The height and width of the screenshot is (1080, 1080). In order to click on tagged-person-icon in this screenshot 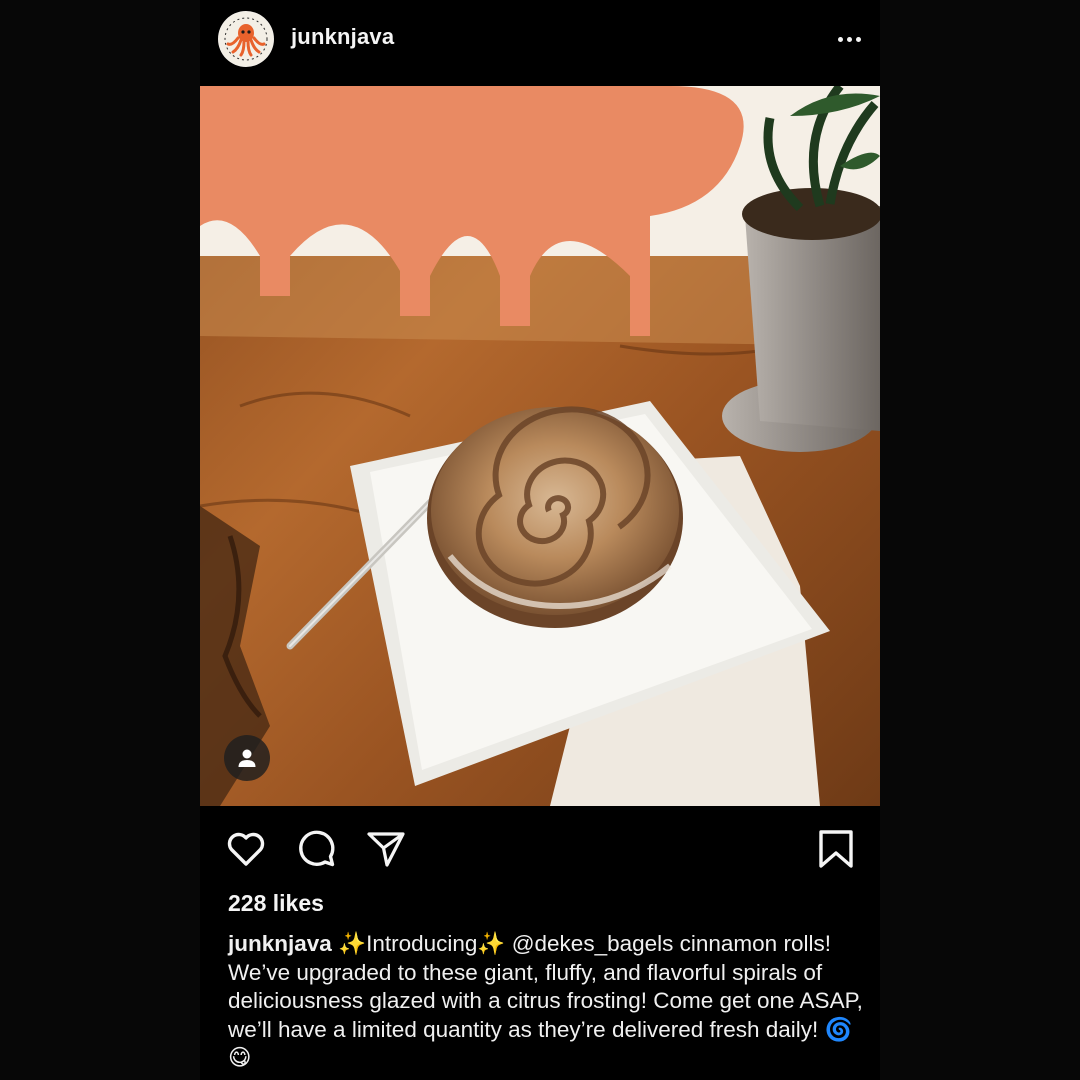, I will do `click(247, 758)`.